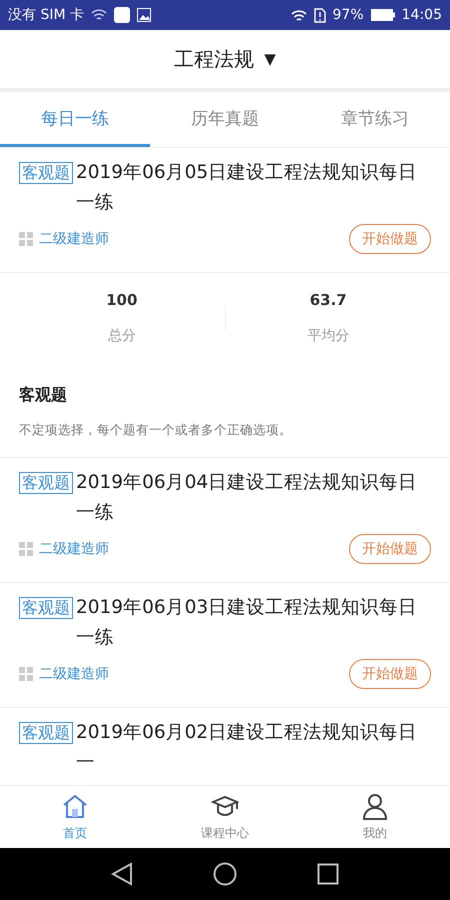 The image size is (450, 900). Describe the element at coordinates (328, 300) in the screenshot. I see `score-value: 63.7` at that location.